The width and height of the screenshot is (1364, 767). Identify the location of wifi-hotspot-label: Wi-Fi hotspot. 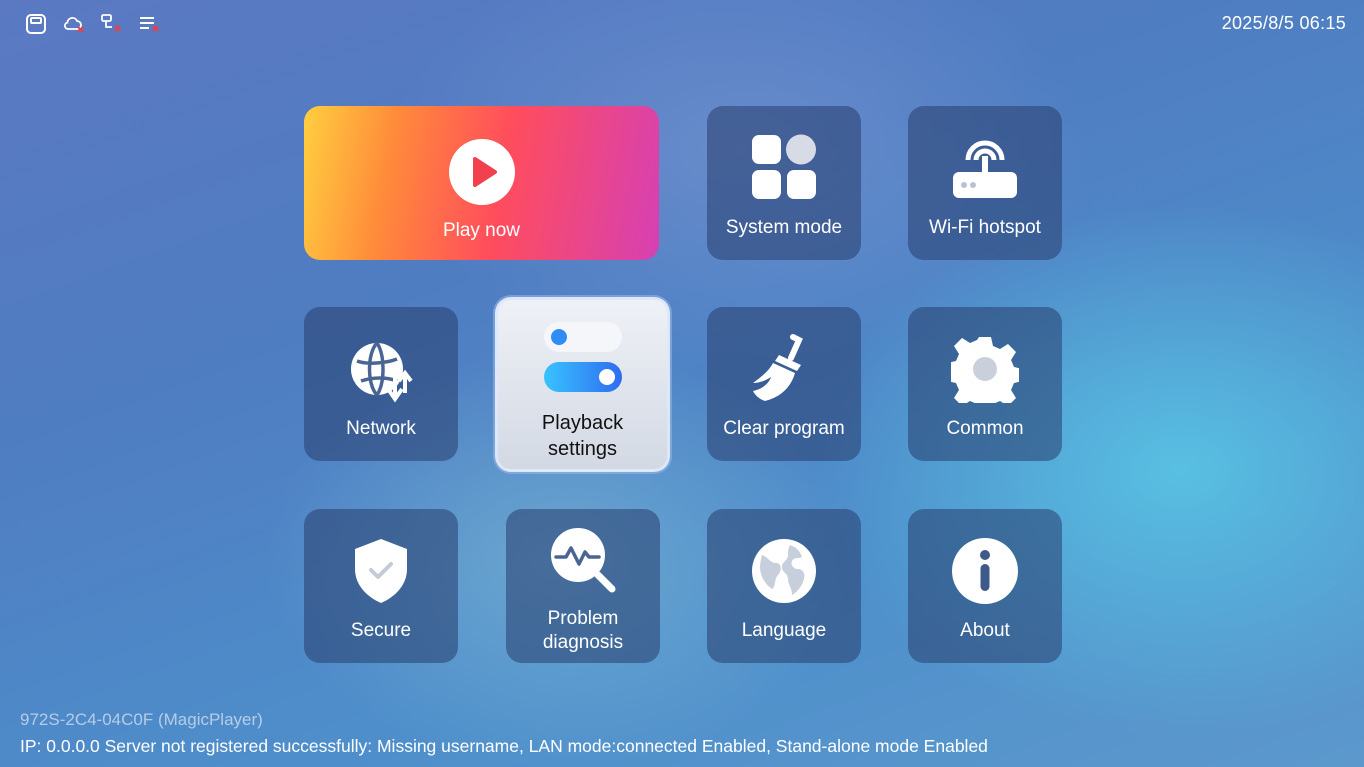
(985, 227).